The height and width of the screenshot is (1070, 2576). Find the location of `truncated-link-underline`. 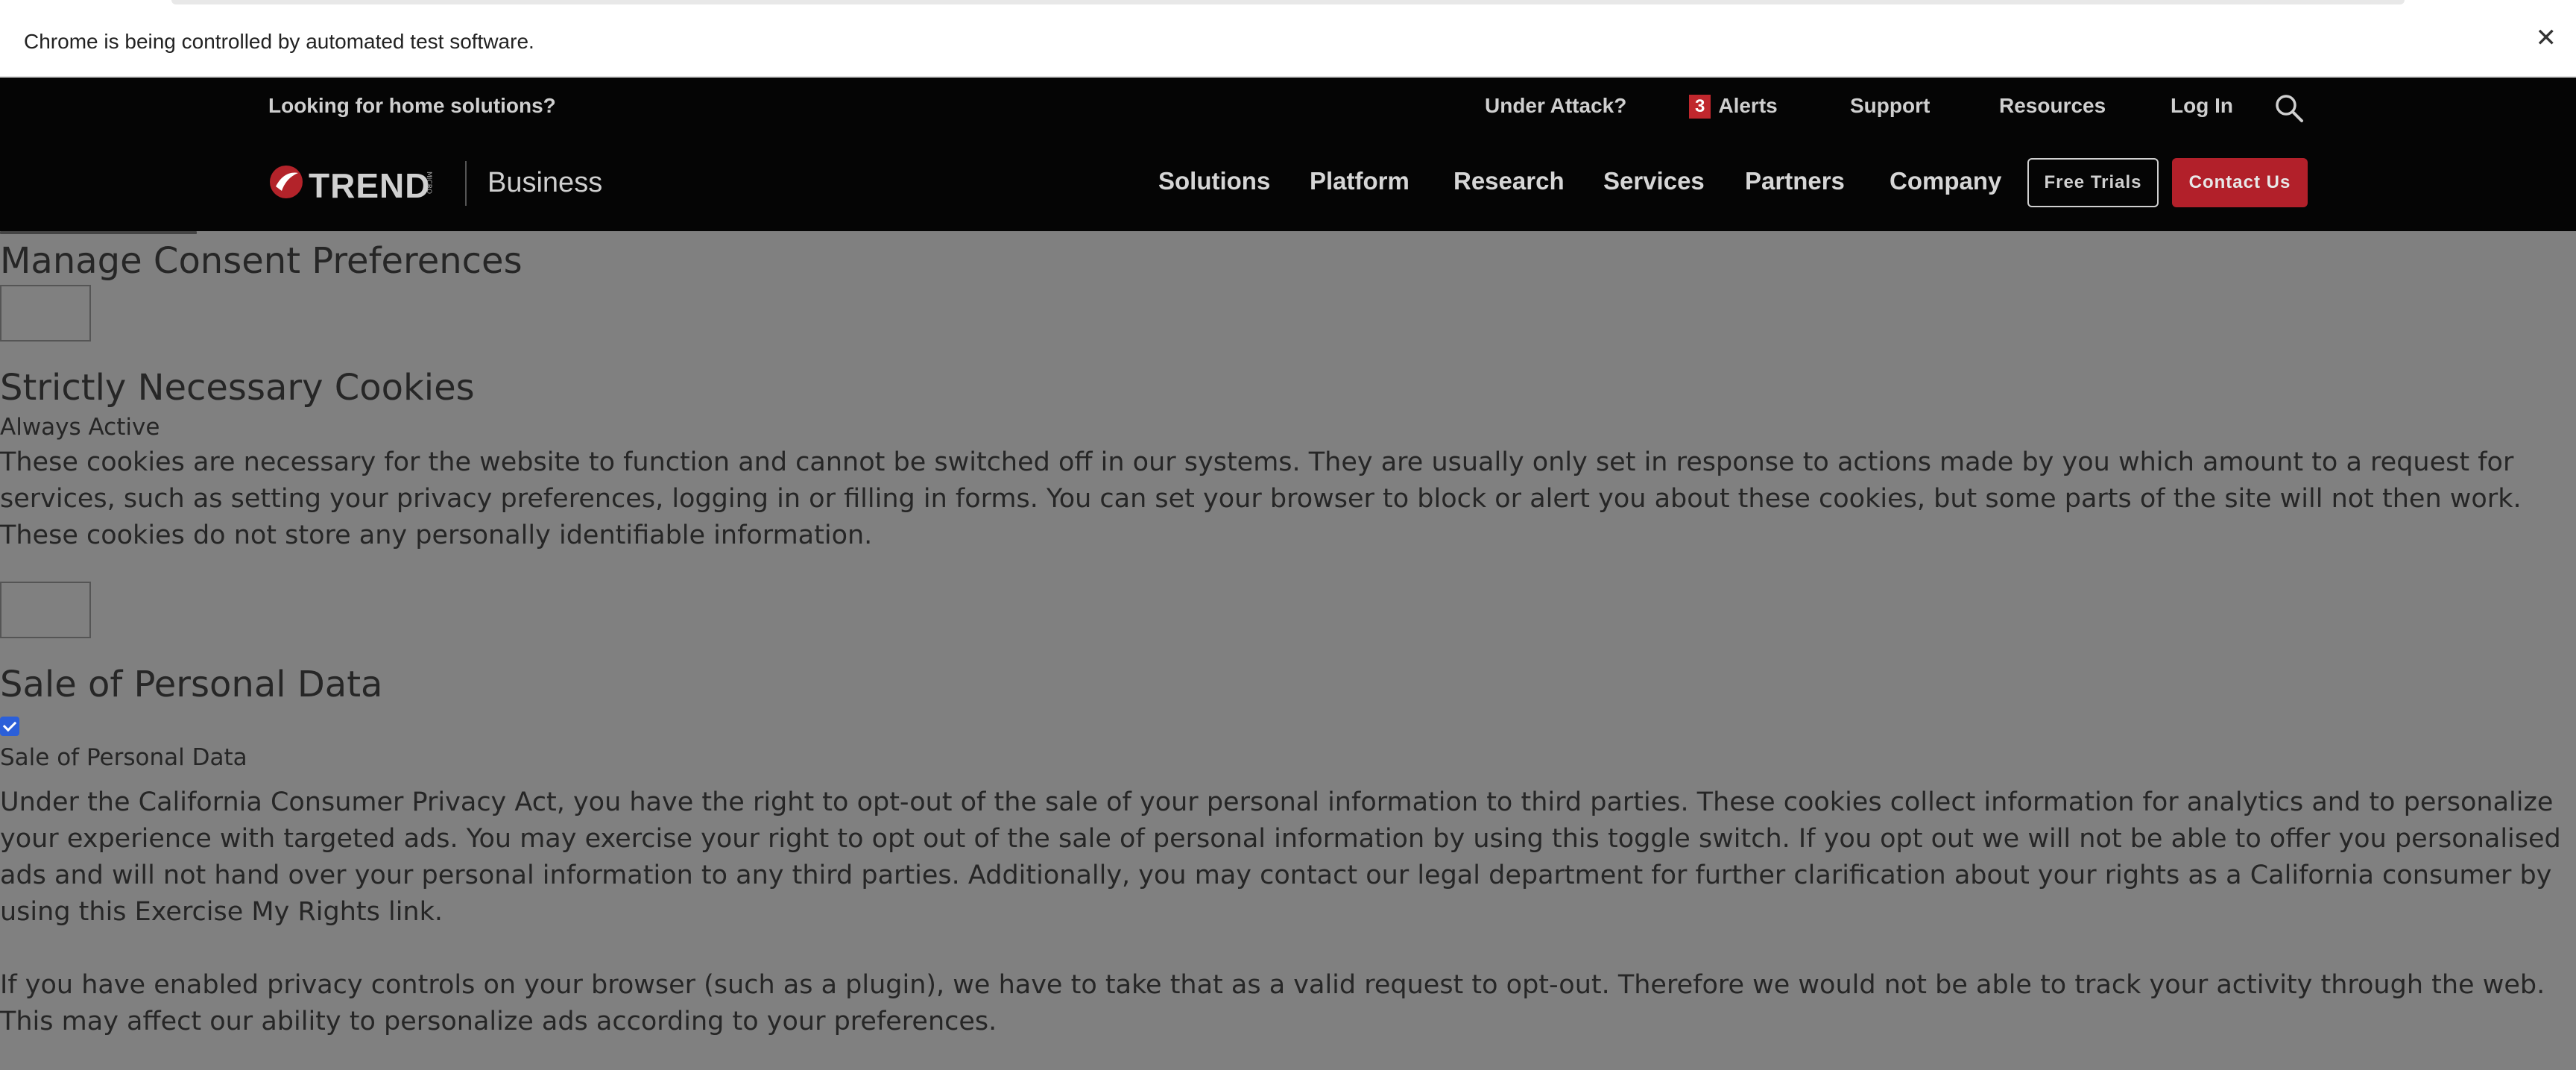

truncated-link-underline is located at coordinates (98, 232).